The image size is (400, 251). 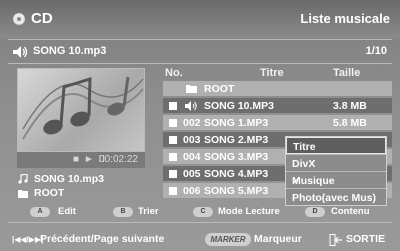 I want to click on button-d-key: D, so click(x=315, y=212).